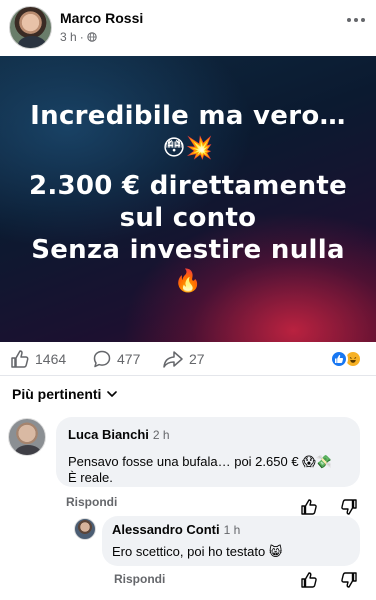  What do you see at coordinates (108, 434) in the screenshot?
I see `commenter-name: Luca Bianchi` at bounding box center [108, 434].